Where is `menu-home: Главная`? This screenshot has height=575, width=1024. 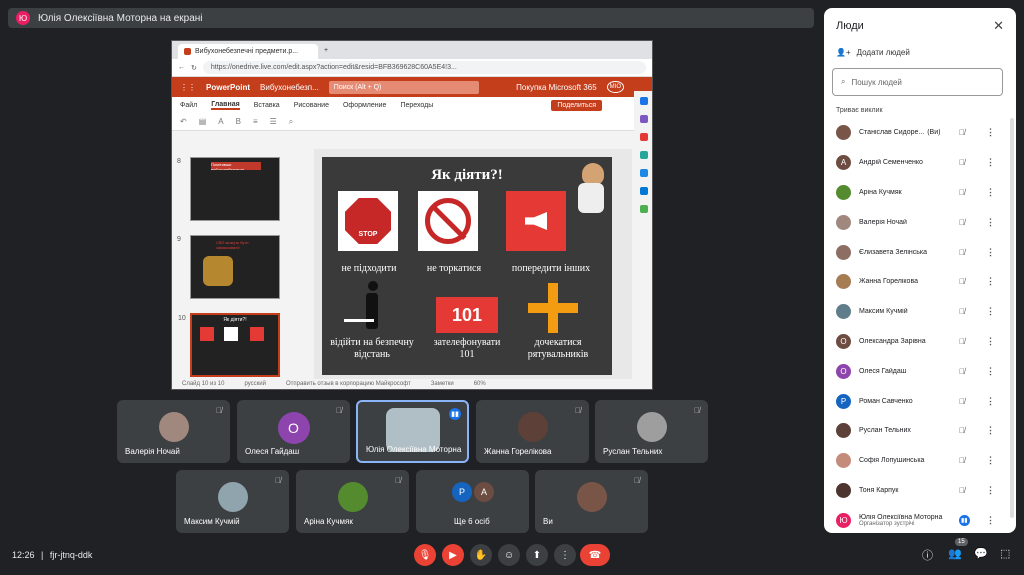
menu-home: Главная is located at coordinates (225, 105).